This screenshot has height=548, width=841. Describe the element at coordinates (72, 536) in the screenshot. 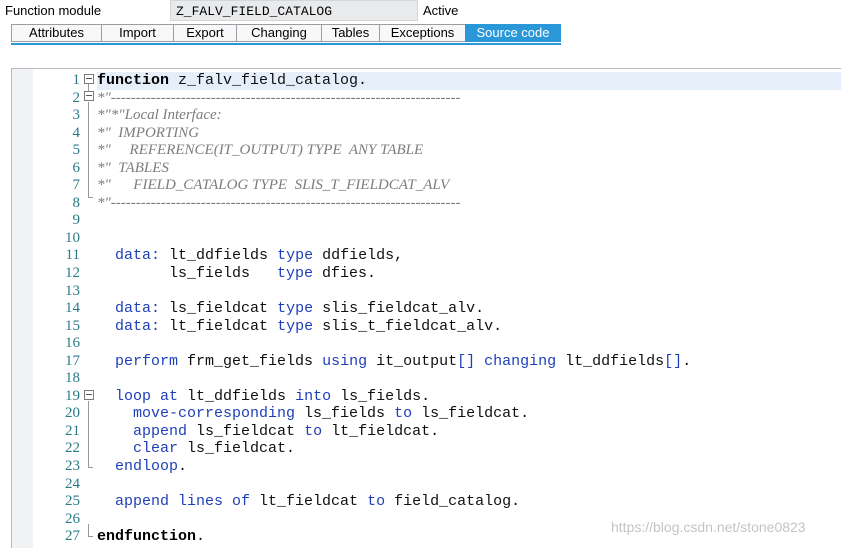

I see `line-number: 27` at that location.